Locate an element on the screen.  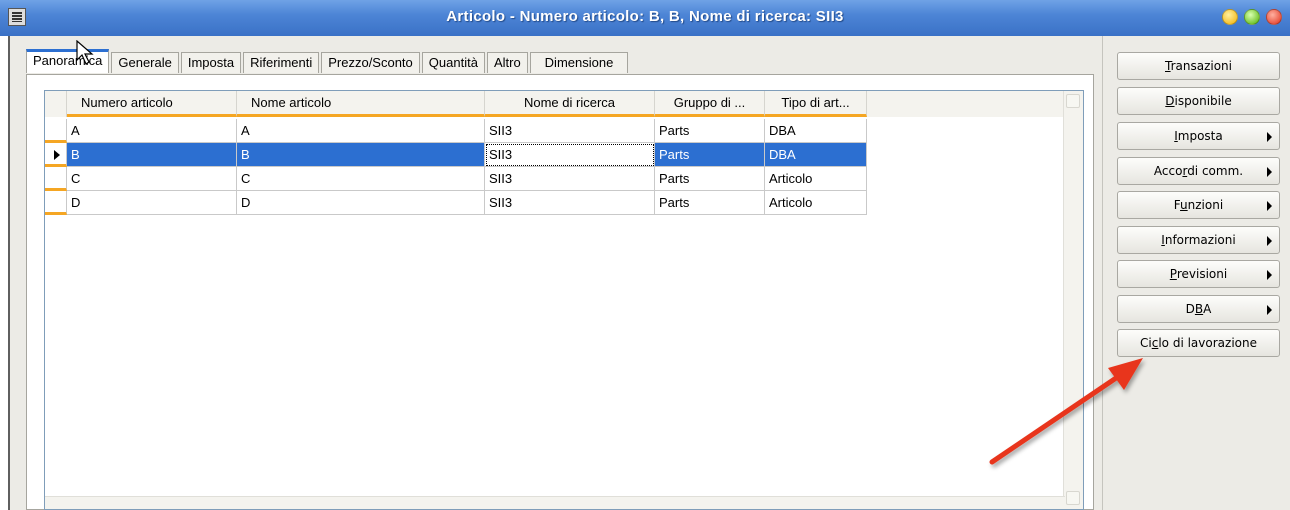
table-row: D D SII3 Parts Articolo is located at coordinates (456, 203).